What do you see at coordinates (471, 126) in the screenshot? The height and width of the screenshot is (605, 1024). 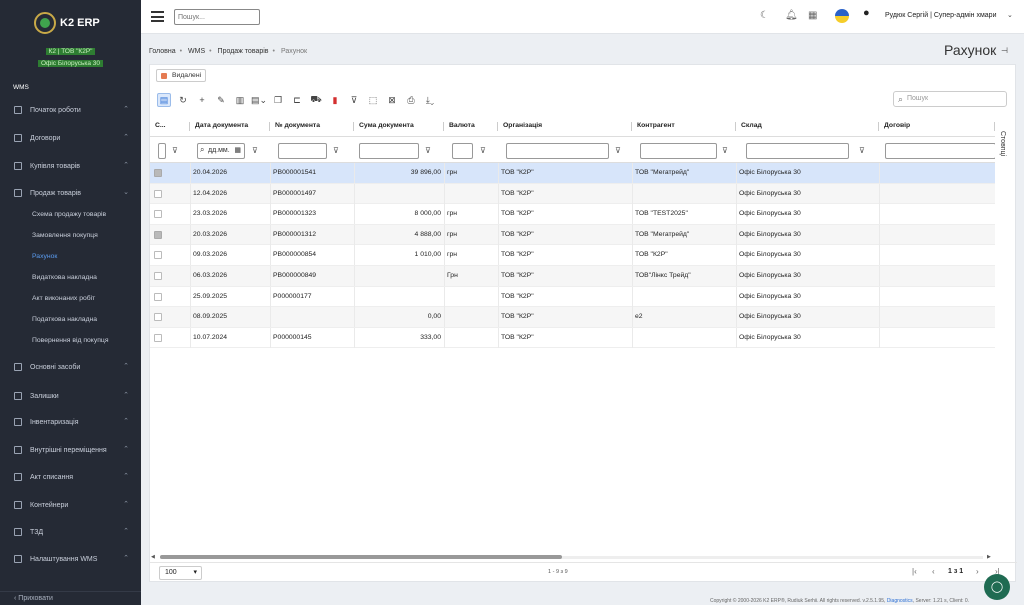 I see `column-header: Валюта` at bounding box center [471, 126].